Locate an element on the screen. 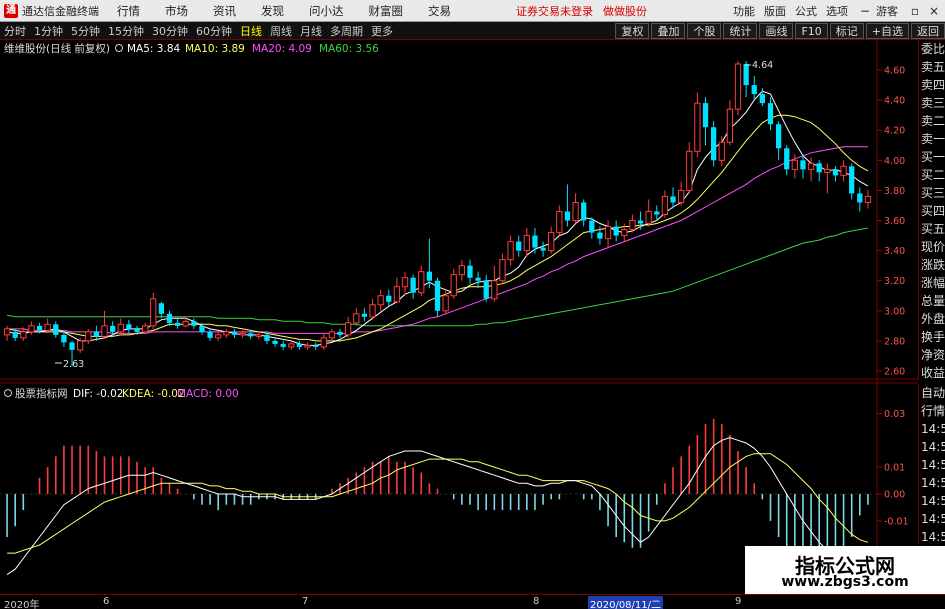 This screenshot has height=609, width=945. side-item-18: 收益 is located at coordinates (932, 373).